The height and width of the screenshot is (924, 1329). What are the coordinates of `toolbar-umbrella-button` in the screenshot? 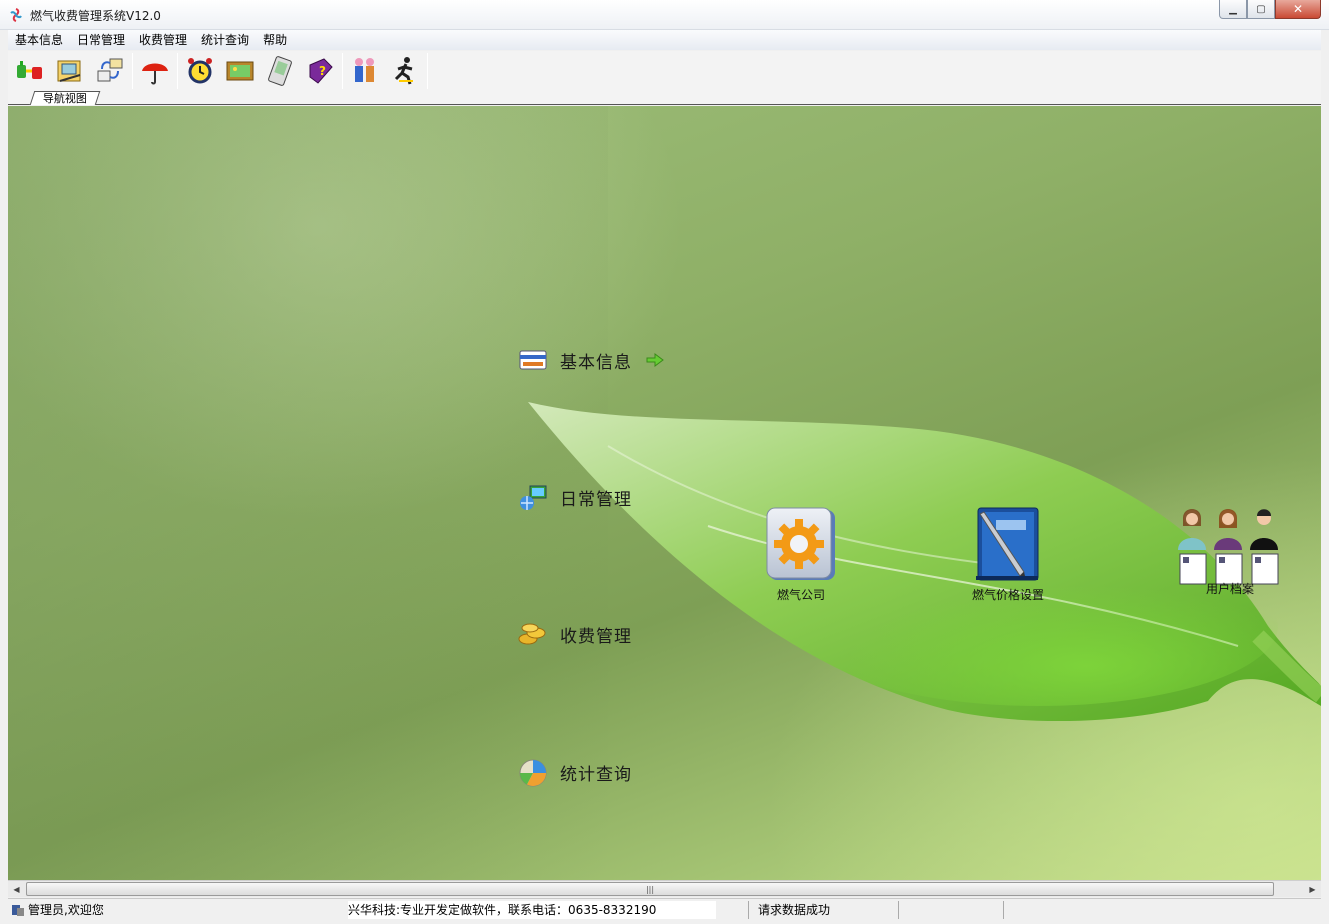 It's located at (155, 71).